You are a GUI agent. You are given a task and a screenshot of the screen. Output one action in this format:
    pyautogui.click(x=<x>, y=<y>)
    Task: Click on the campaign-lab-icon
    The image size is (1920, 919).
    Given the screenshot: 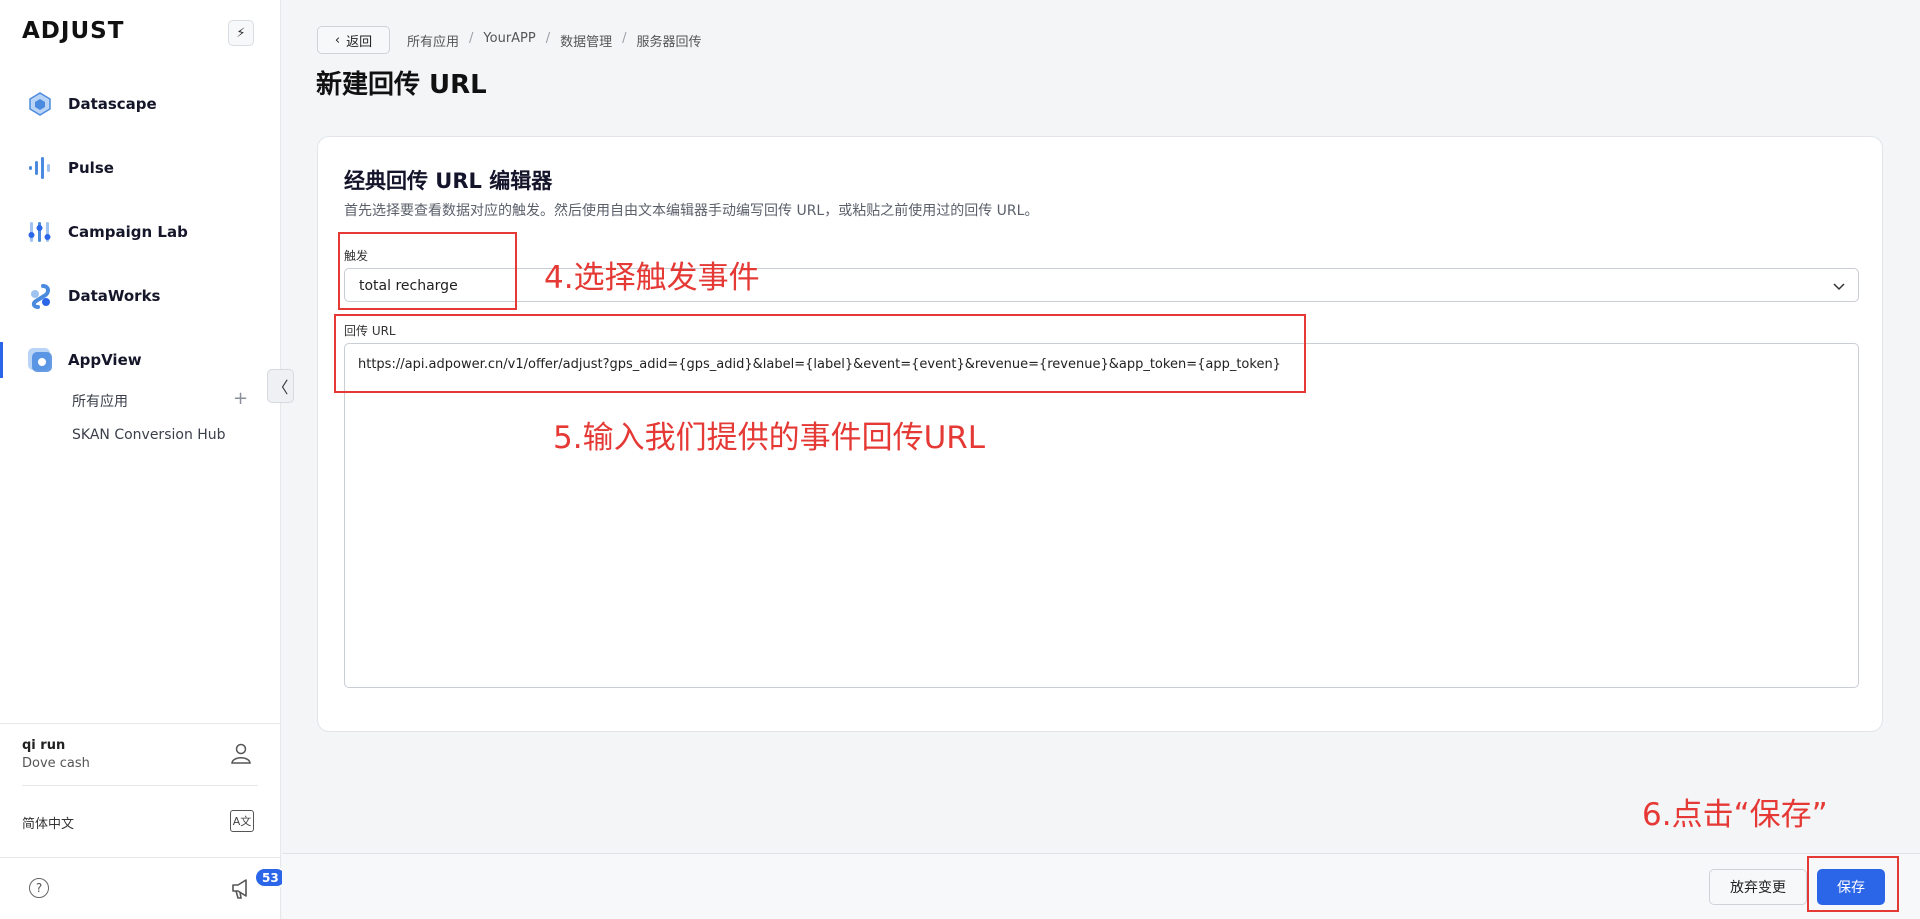 What is the action you would take?
    pyautogui.click(x=40, y=232)
    